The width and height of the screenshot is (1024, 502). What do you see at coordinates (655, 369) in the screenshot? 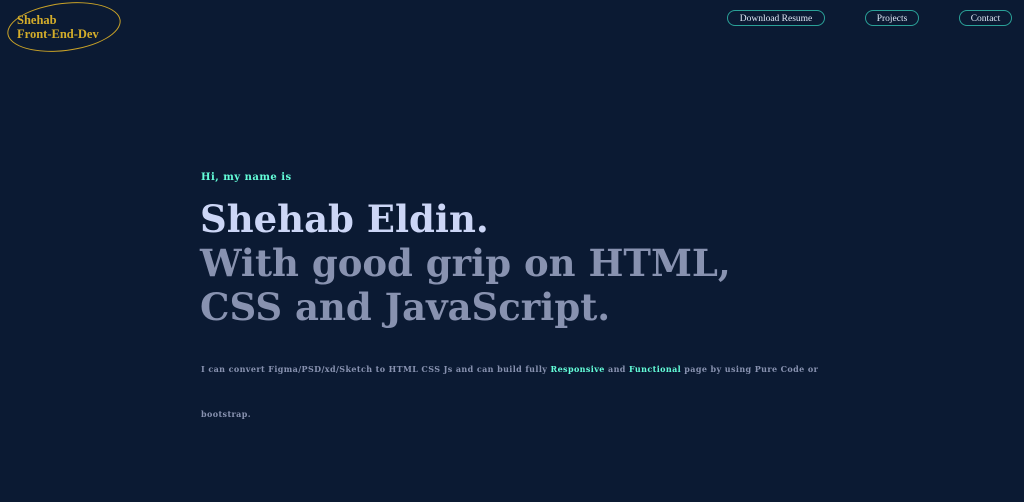
I see `highlight-functional: Functional` at bounding box center [655, 369].